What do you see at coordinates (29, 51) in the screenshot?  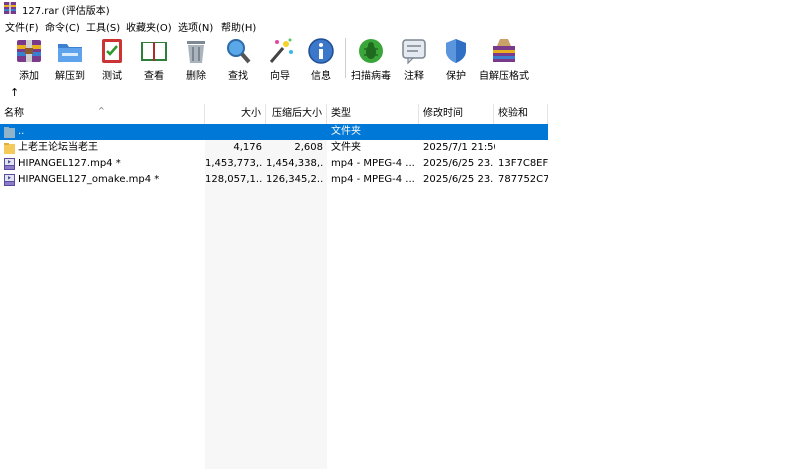 I see `add-archive-icon` at bounding box center [29, 51].